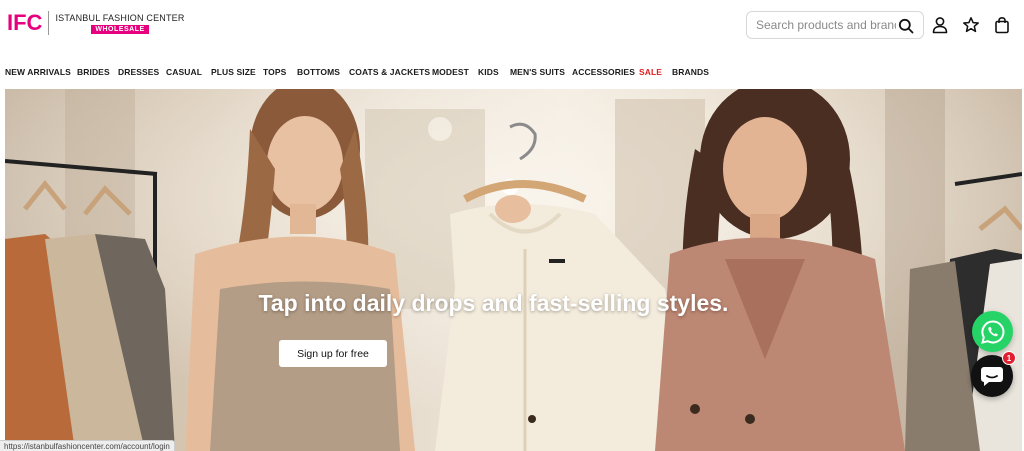 The width and height of the screenshot is (1024, 451). I want to click on nav-item-sale: SALE, so click(650, 72).